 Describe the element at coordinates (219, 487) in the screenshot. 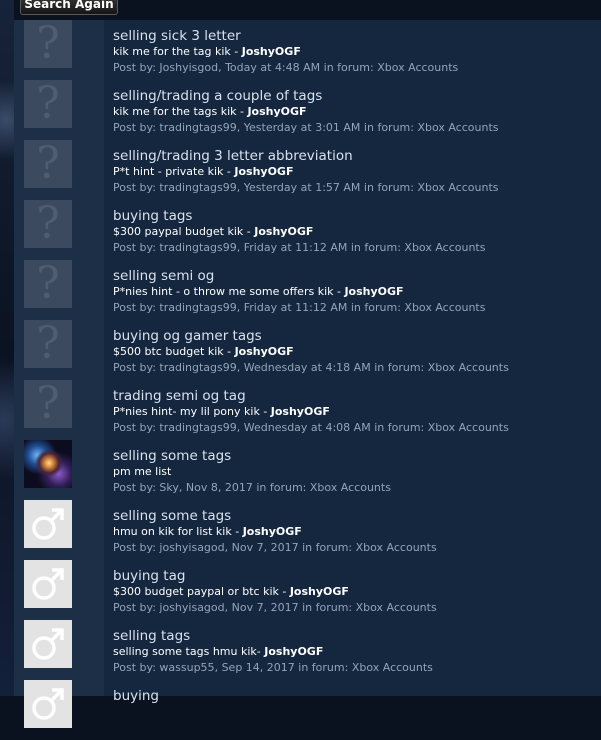

I see `result-time: Nov 8, 2017` at that location.